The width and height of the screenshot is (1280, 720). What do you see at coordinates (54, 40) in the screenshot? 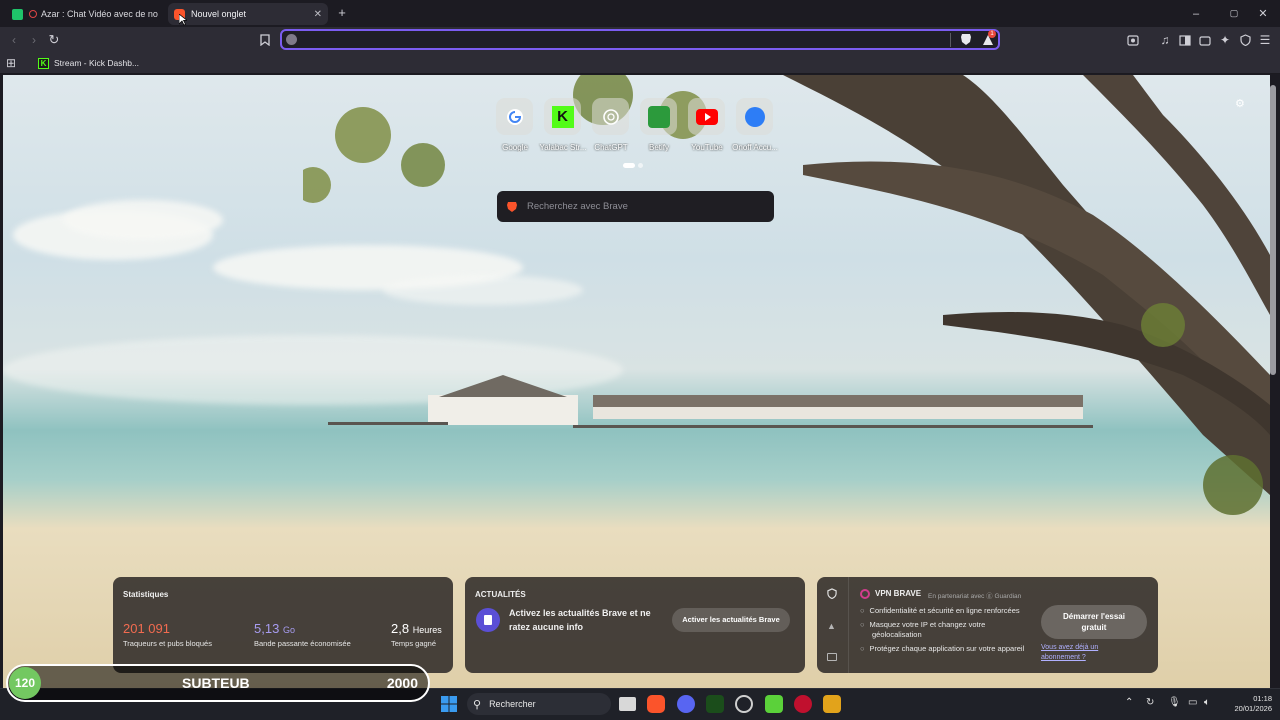
I see `reload-icon: ↻` at bounding box center [54, 40].